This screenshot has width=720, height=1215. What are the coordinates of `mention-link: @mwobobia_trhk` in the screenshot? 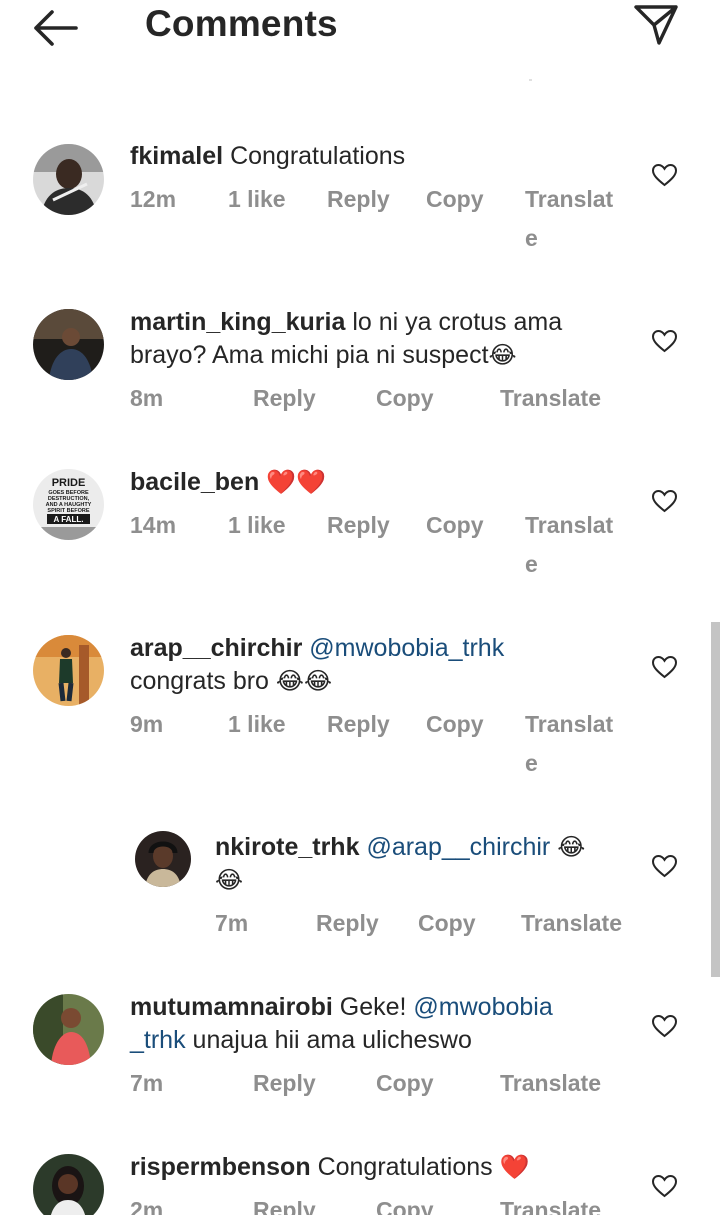 It's located at (406, 648).